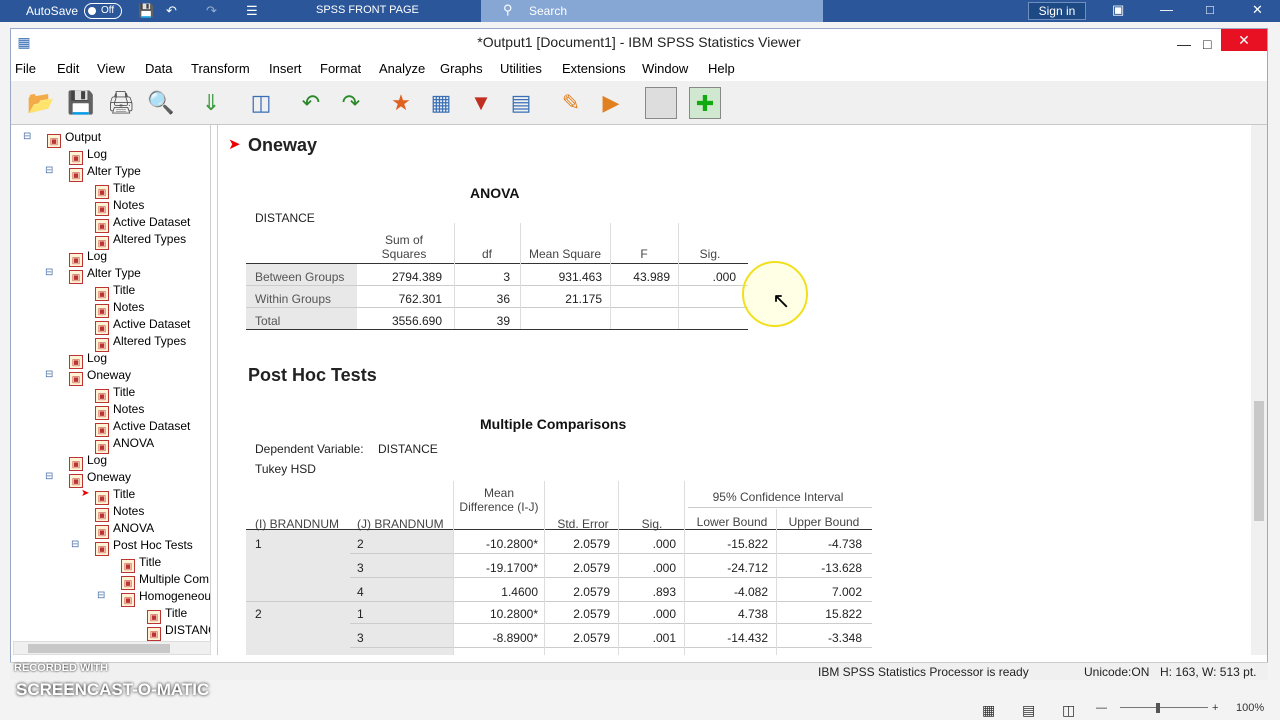 This screenshot has width=1280, height=720. I want to click on outline-node: ⊟ ▣ Post Hoc Tests, so click(132, 546).